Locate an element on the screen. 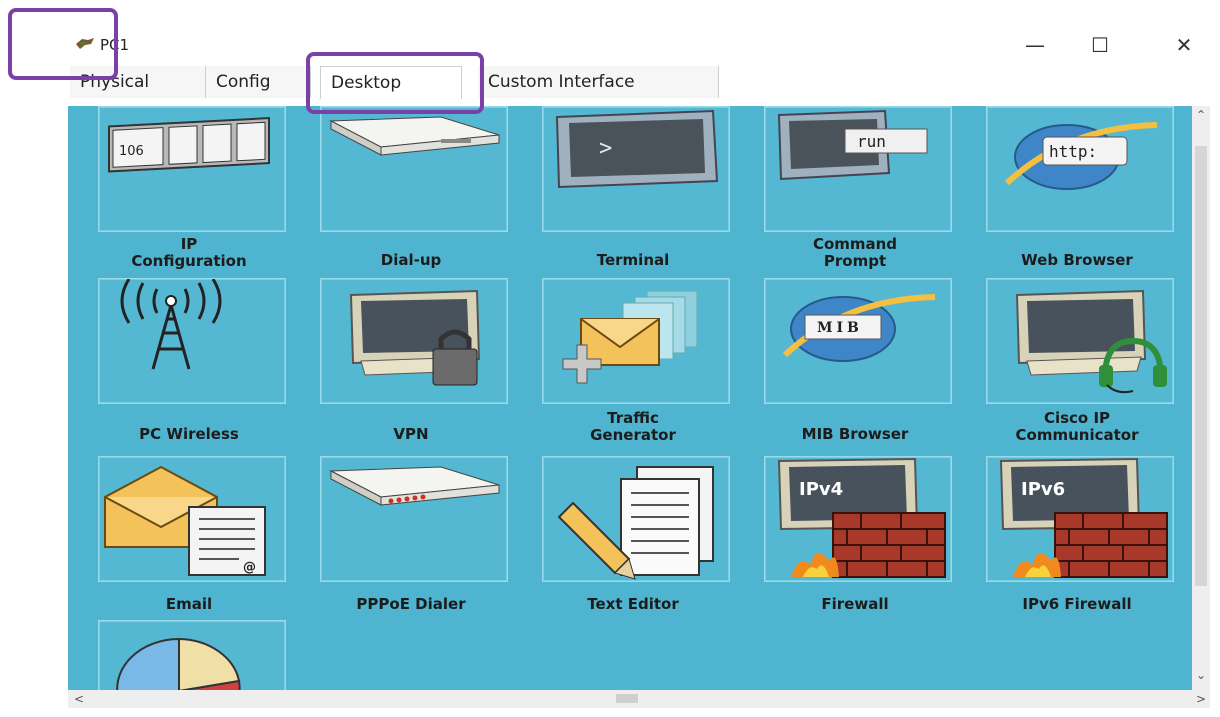  email-icon: @ is located at coordinates (185, 520).